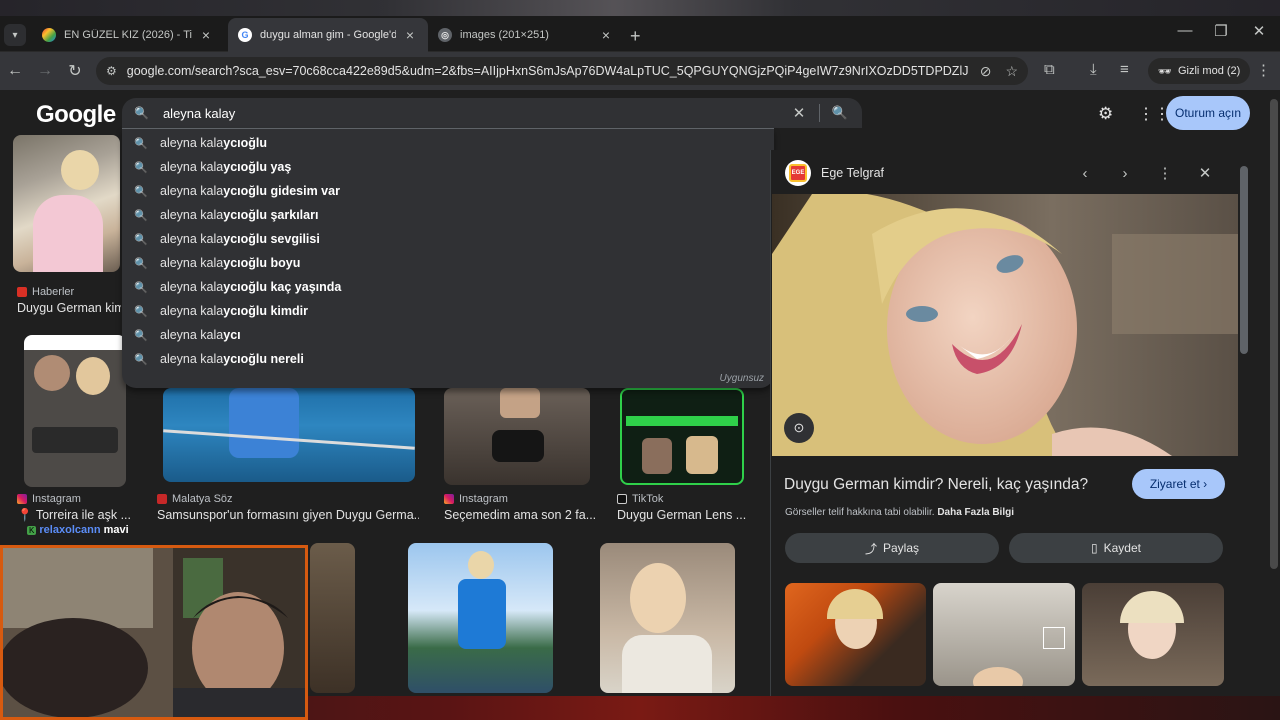 The image size is (1280, 720). I want to click on suggestion-item: 🔍 aleyna kala ycıoğlu sevgilisi, so click(448, 239).